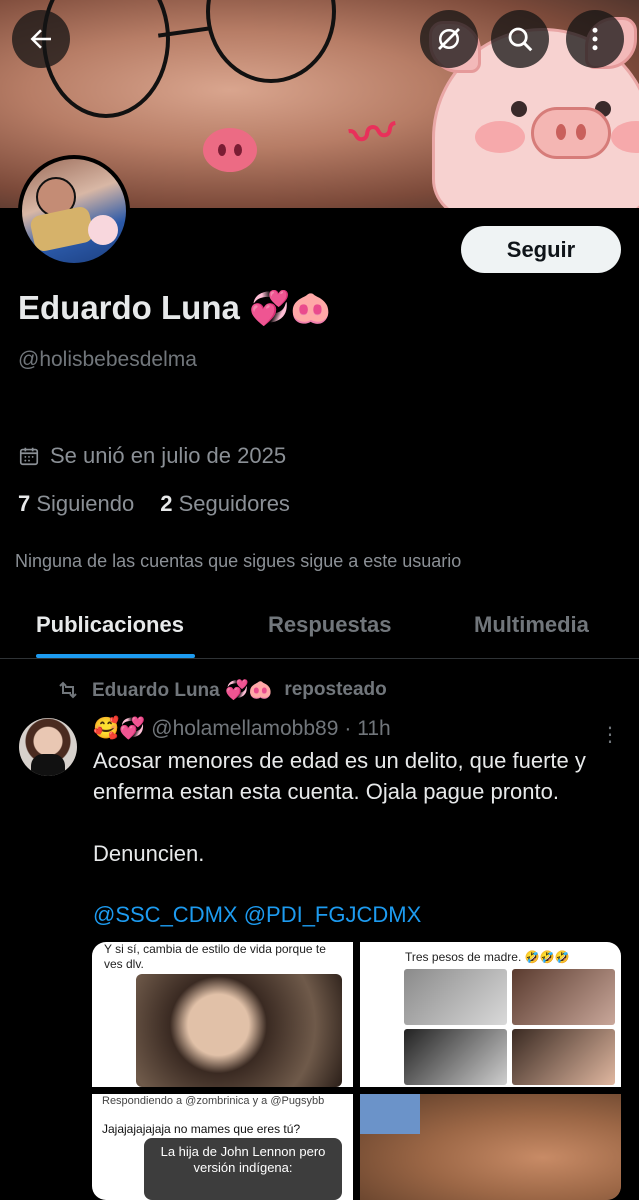  I want to click on following-label: Siguiendo, so click(85, 503).